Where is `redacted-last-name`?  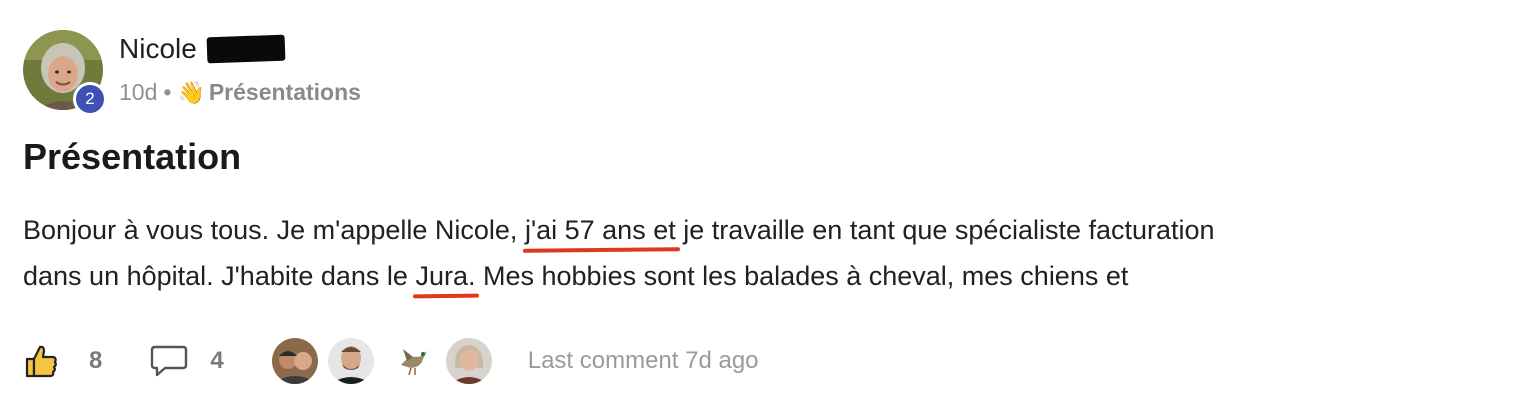 redacted-last-name is located at coordinates (246, 49).